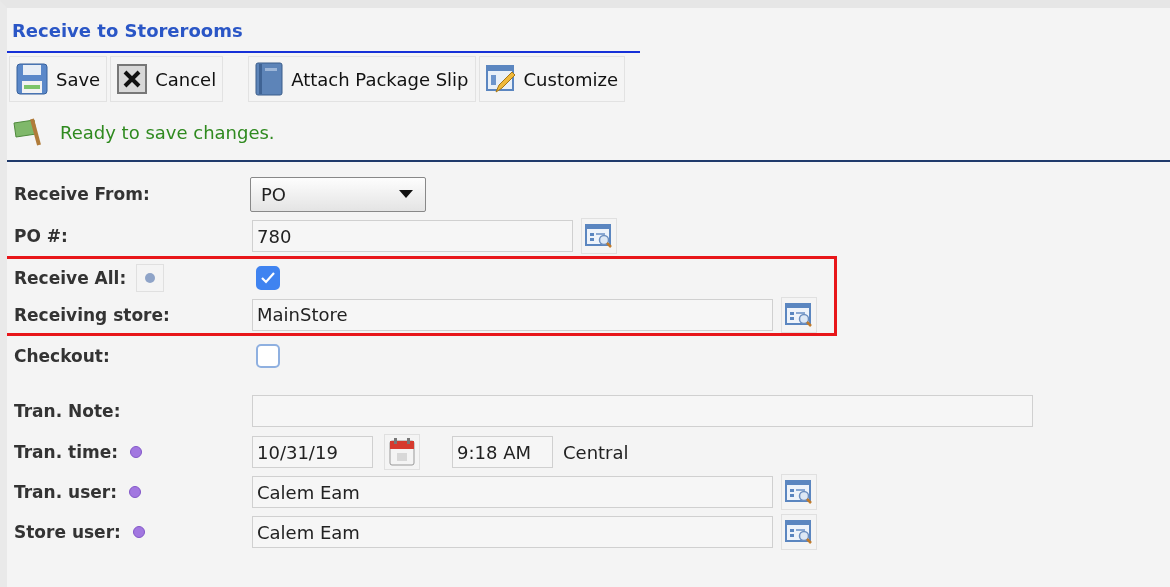 The width and height of the screenshot is (1170, 587). I want to click on edit-window-icon, so click(500, 79).